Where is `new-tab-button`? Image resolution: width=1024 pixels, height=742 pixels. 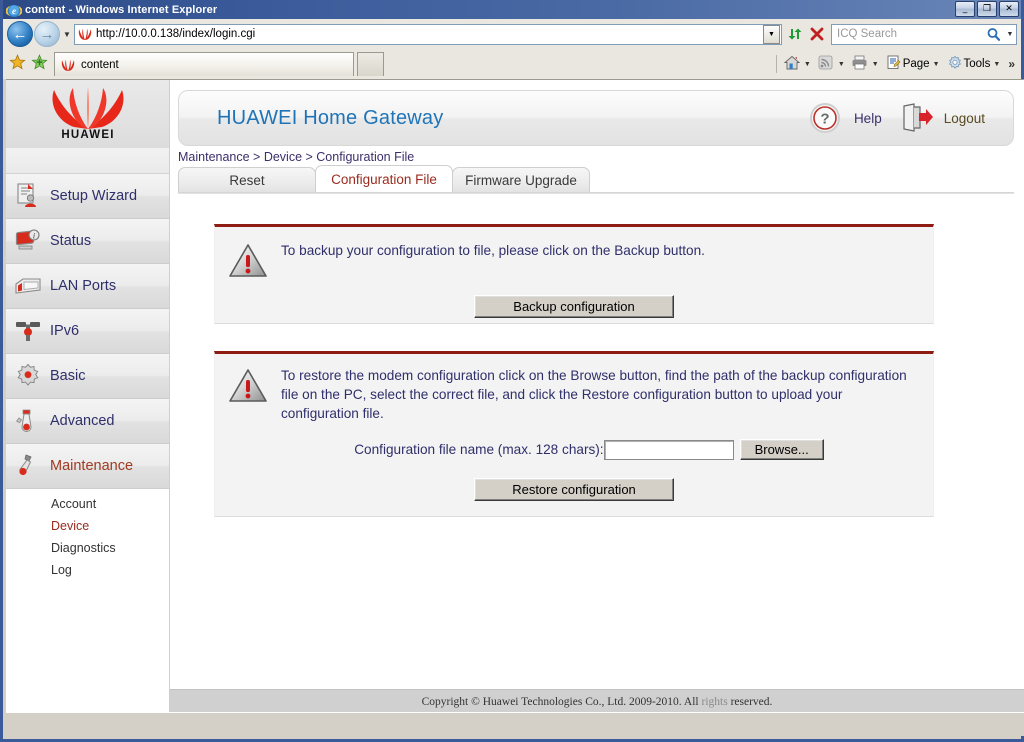
new-tab-button is located at coordinates (370, 64).